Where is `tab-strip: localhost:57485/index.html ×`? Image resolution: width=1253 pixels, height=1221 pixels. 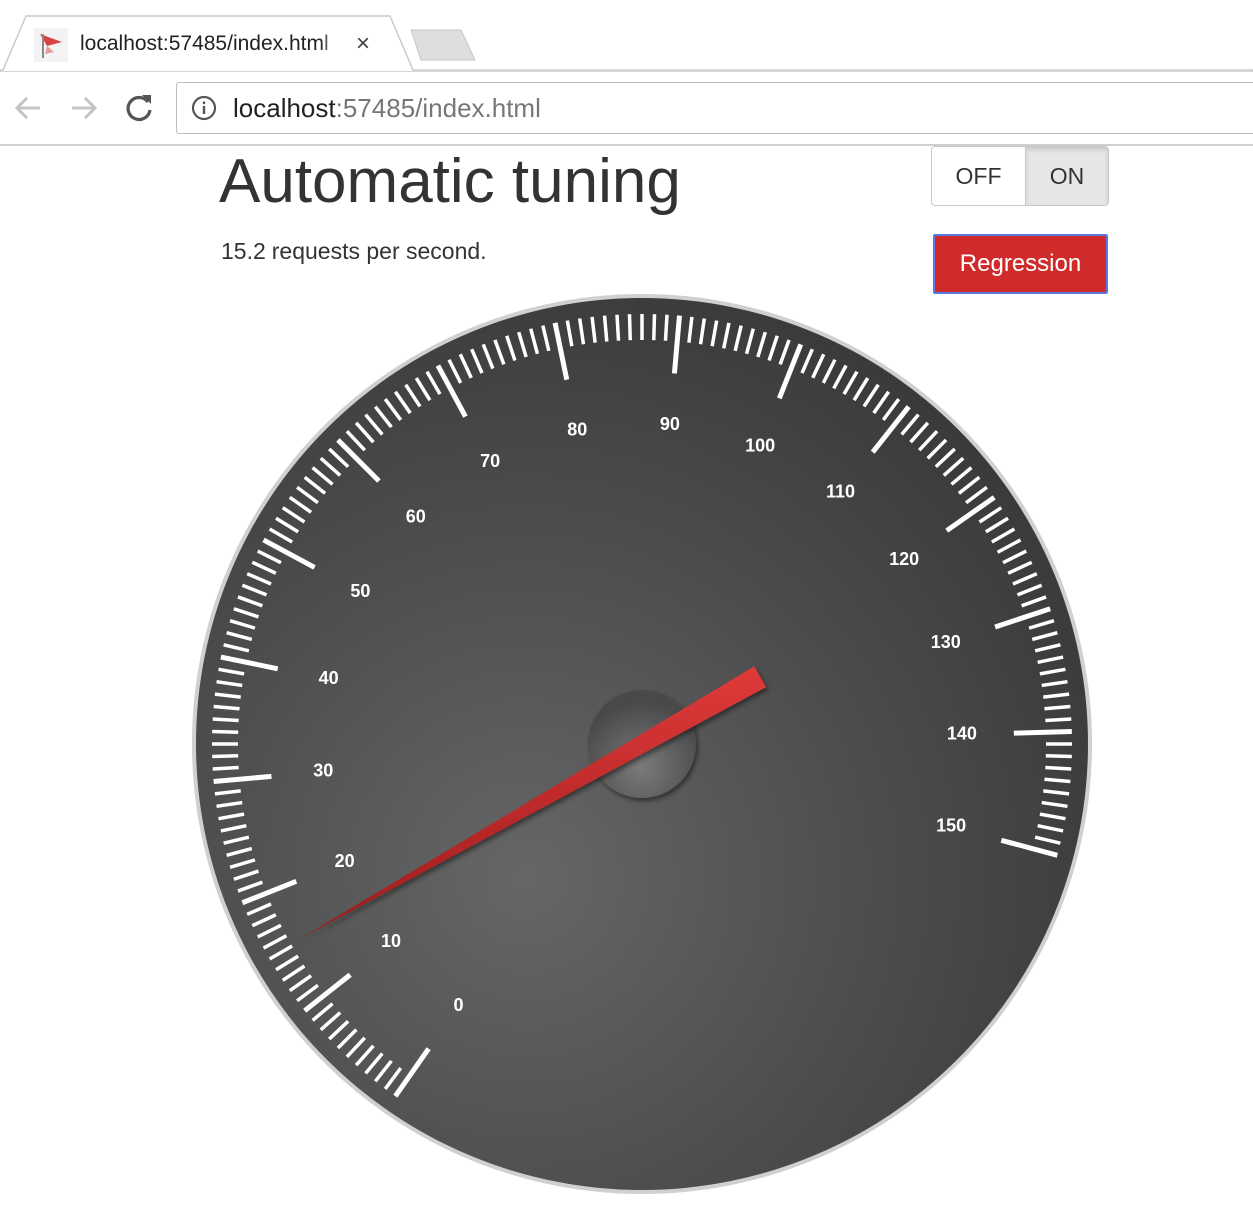
tab-strip: localhost:57485/index.html × is located at coordinates (626, 36).